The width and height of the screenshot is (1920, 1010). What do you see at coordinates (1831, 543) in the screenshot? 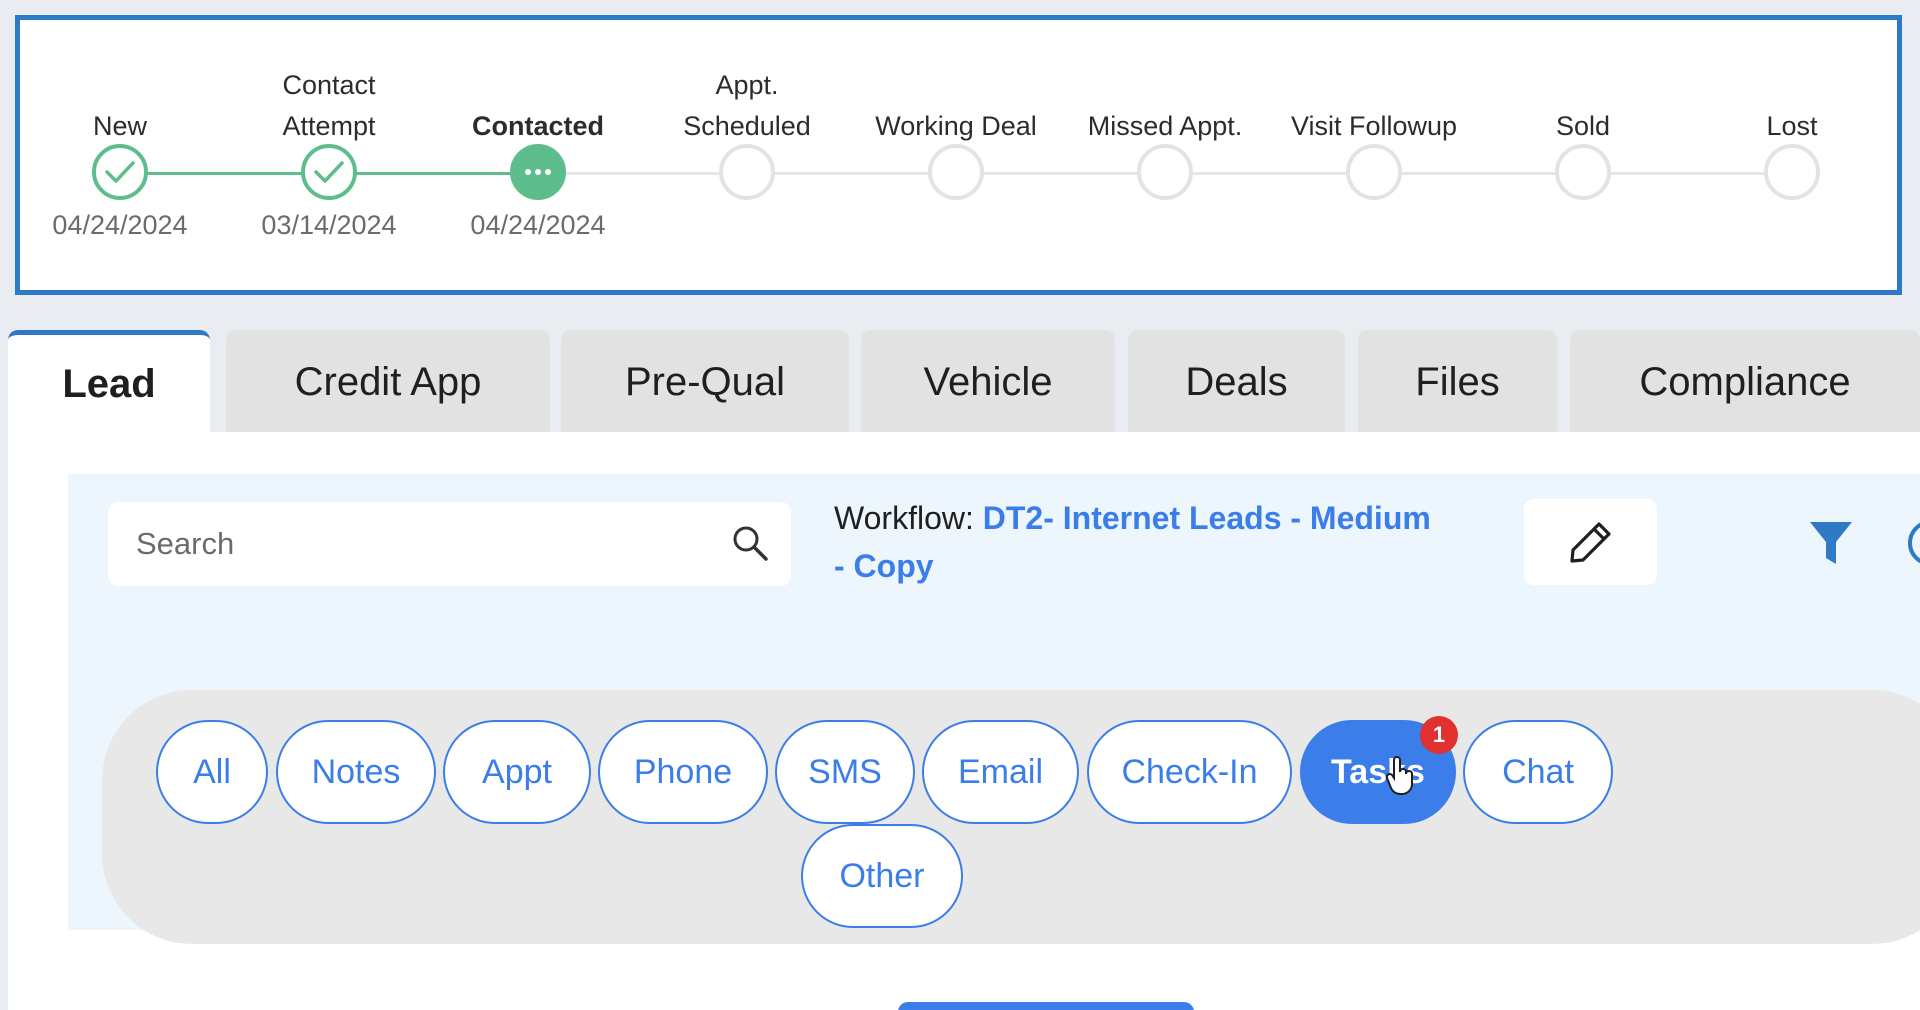
I see `filter-icon` at bounding box center [1831, 543].